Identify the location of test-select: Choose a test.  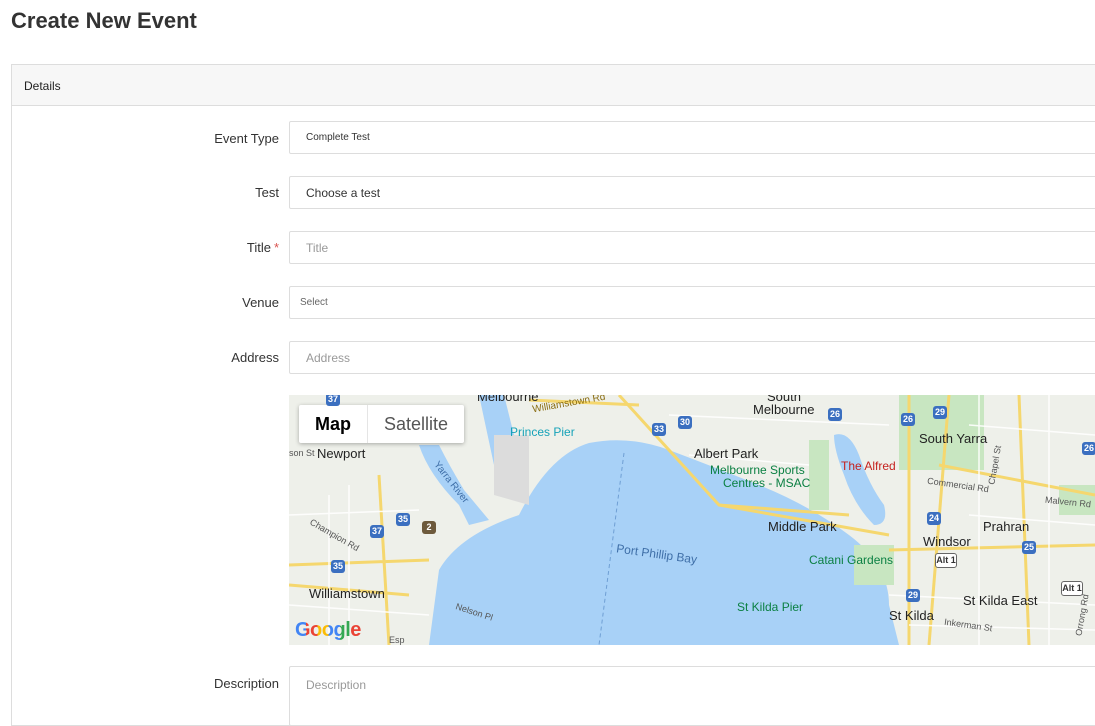
(692, 192).